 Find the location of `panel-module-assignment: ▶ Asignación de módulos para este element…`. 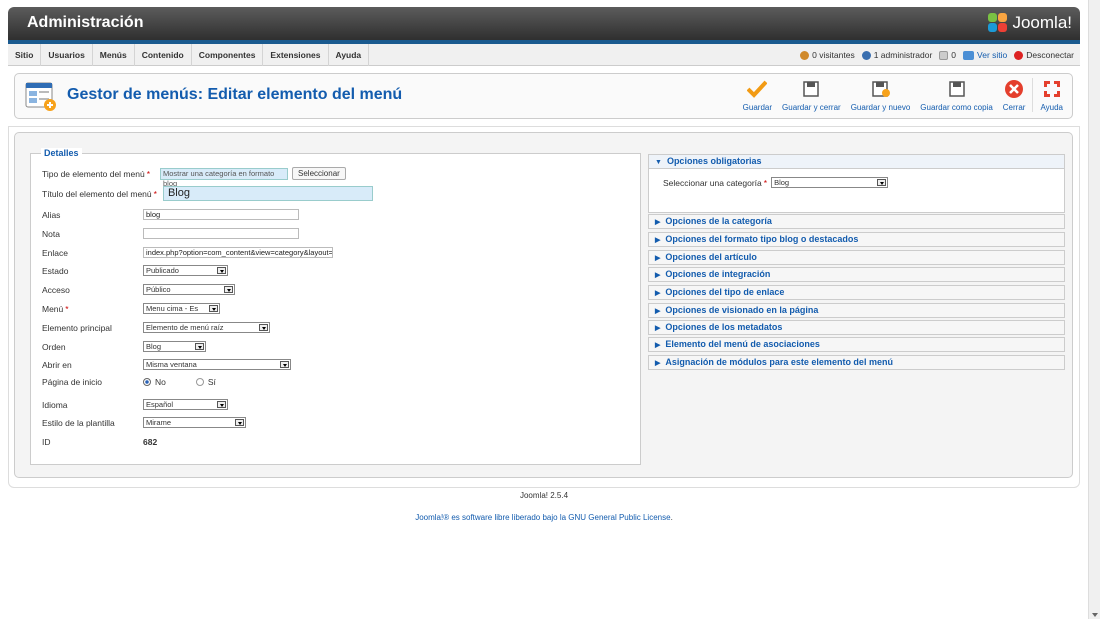

panel-module-assignment: ▶ Asignación de módulos para este element… is located at coordinates (856, 362).